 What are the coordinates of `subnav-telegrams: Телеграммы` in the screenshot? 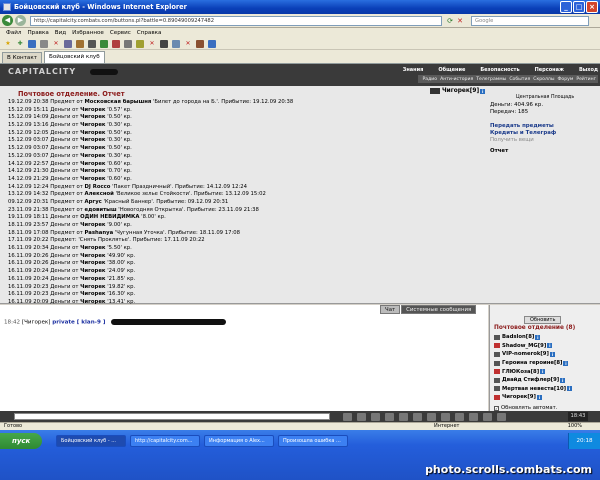 It's located at (491, 79).